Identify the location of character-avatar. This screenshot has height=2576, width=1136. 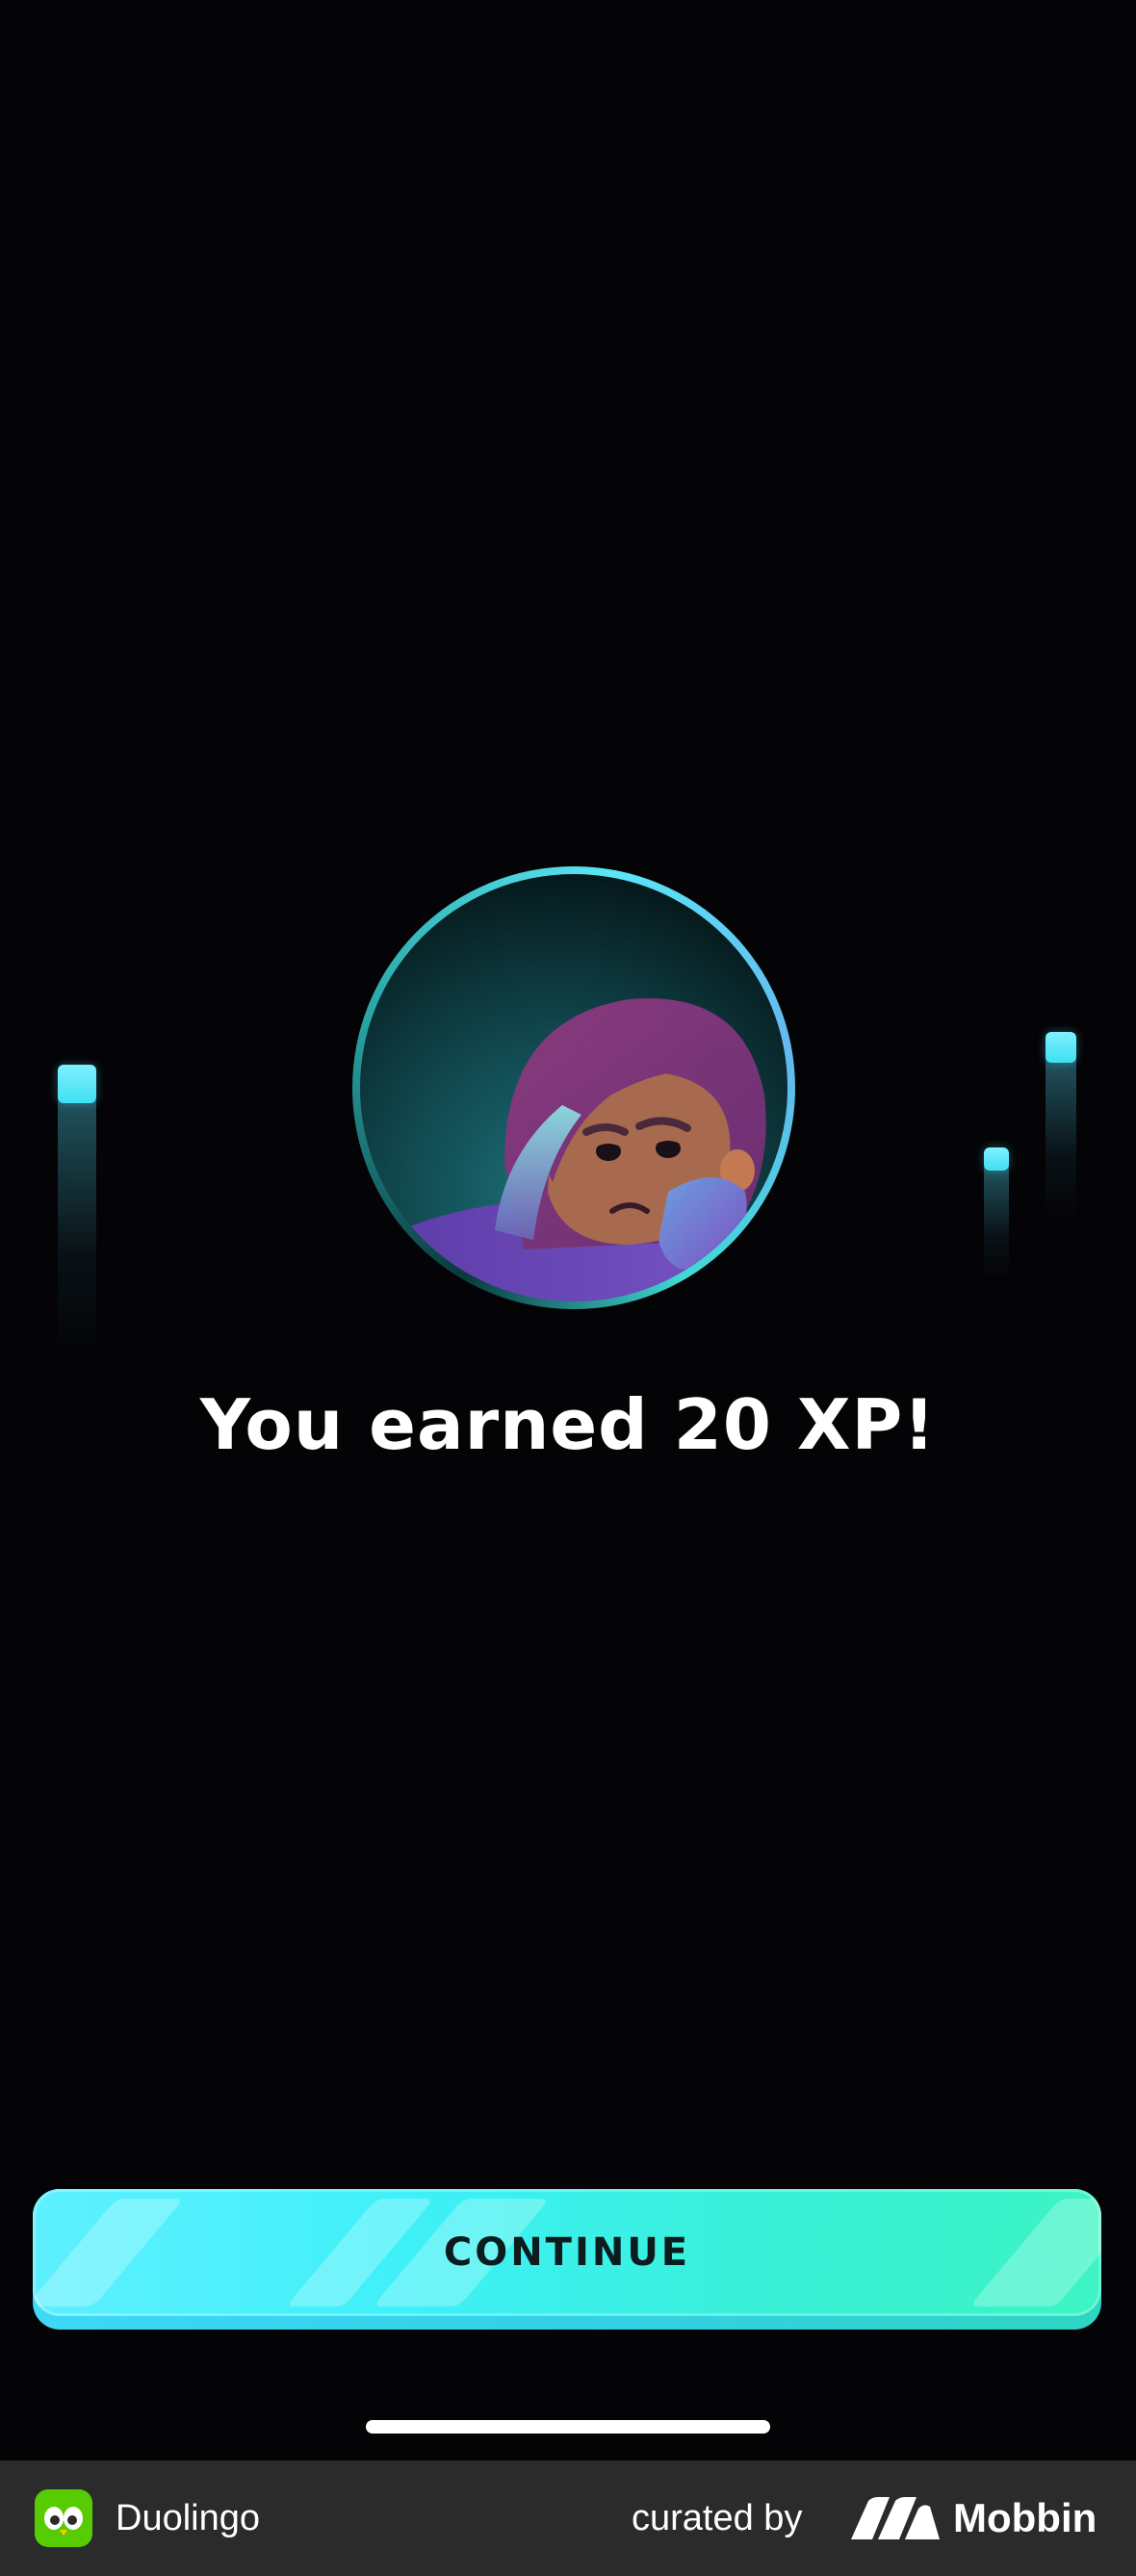
(574, 1087).